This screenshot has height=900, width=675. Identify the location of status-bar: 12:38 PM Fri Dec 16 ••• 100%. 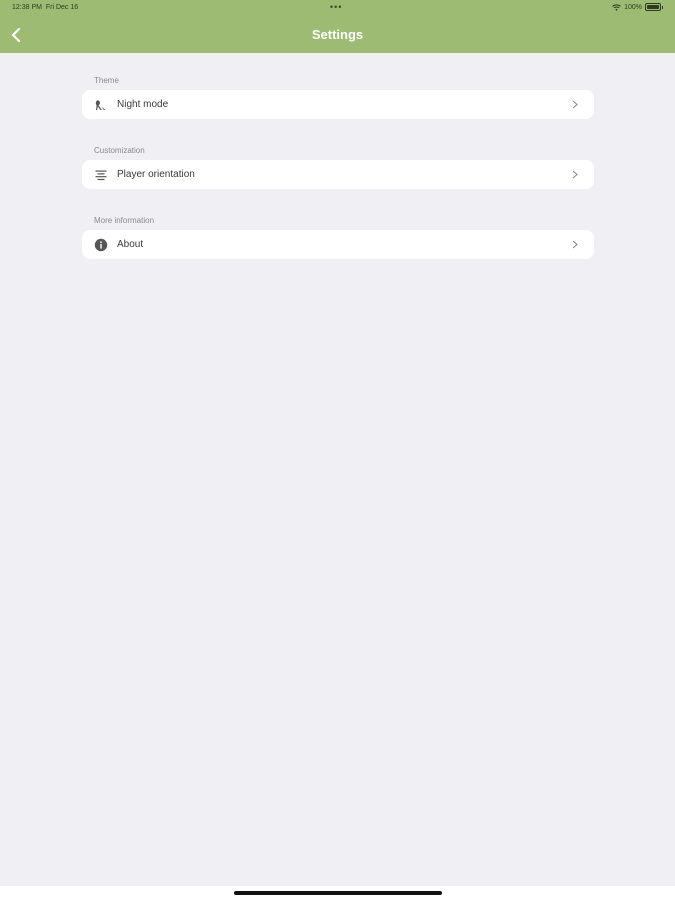
(337, 8).